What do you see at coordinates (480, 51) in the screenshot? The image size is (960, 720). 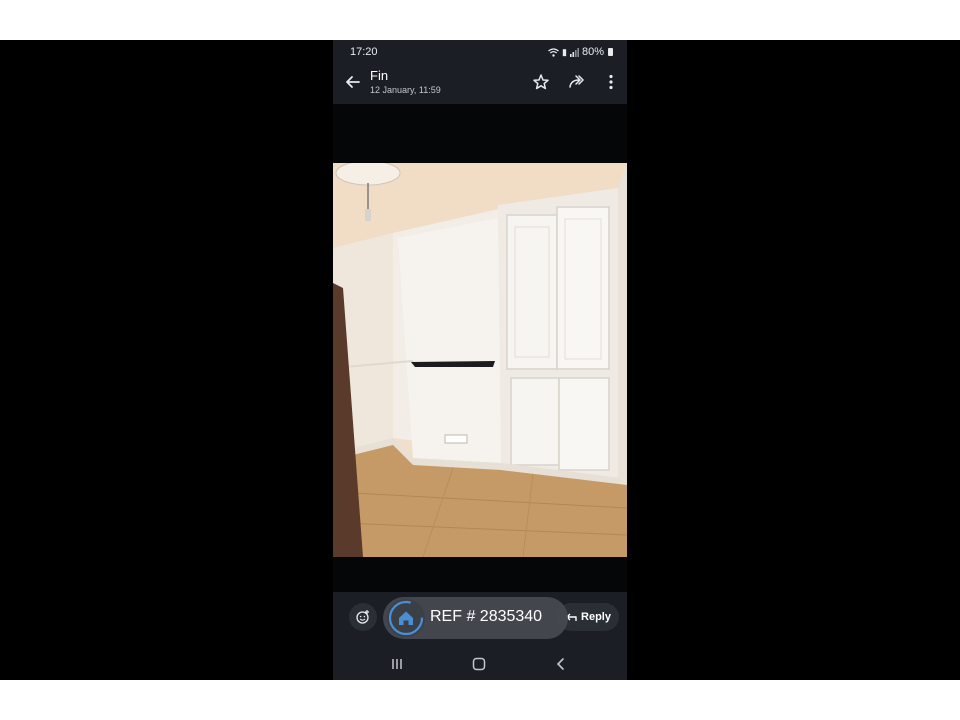 I see `status-bar: 17:20 ▮ 80%` at bounding box center [480, 51].